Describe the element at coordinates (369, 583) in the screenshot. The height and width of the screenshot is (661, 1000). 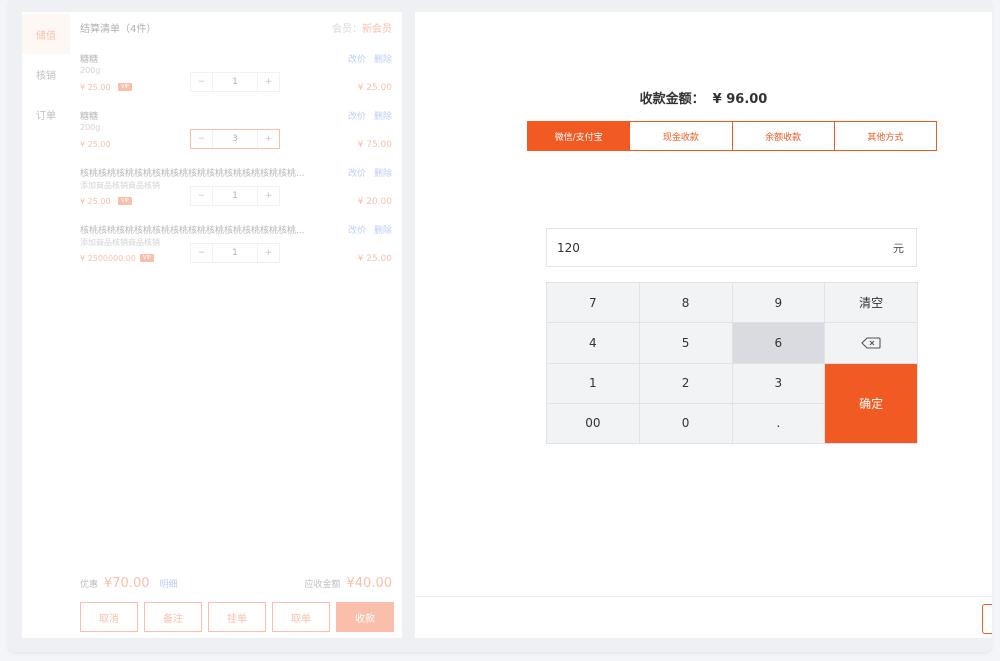
I see `due-value: ¥40.00` at that location.